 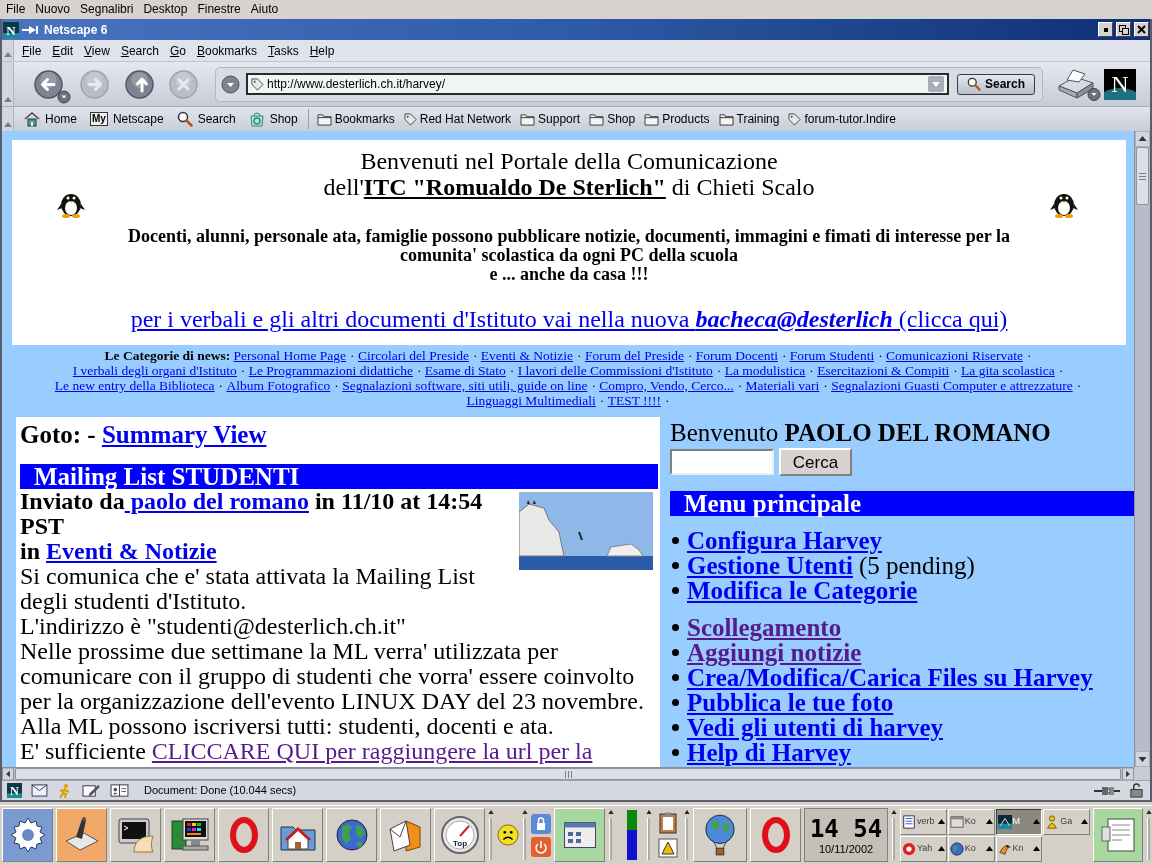 I want to click on category-link: Circolari del Preside, so click(x=413, y=355).